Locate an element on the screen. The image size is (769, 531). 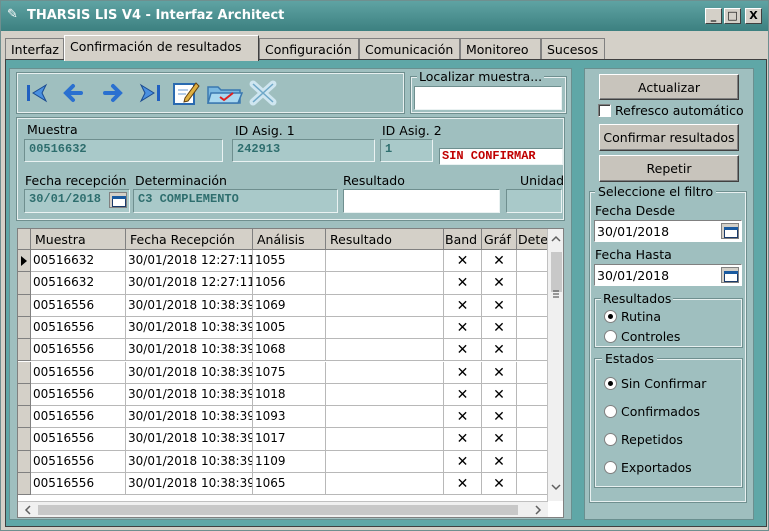
table-row: 00516556 30/01/2018 10:38:39 1068 ✕ ✕ is located at coordinates (283, 350).